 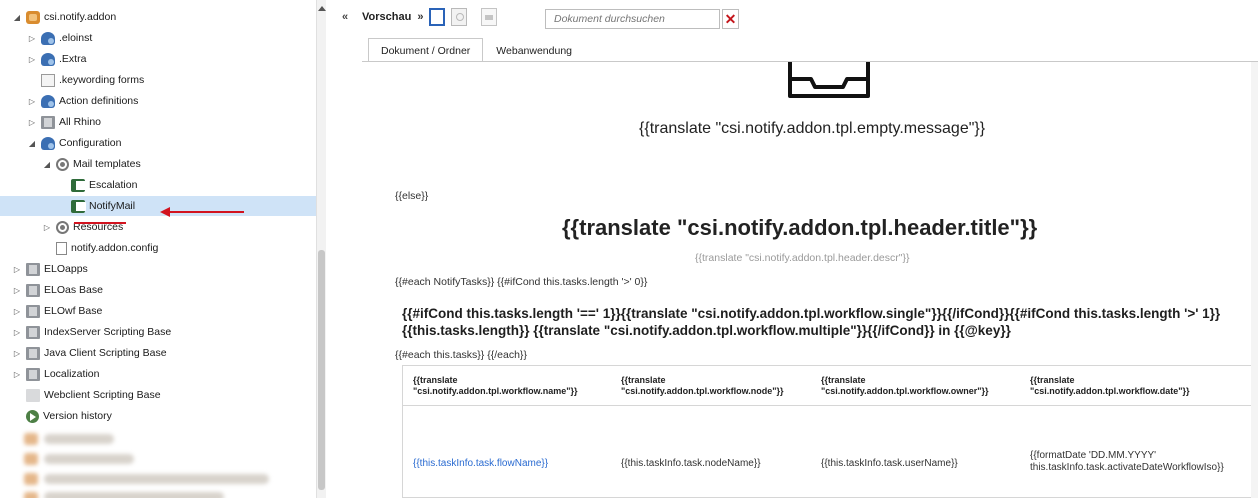 What do you see at coordinates (77, 416) in the screenshot?
I see `tree-item-label: Version history` at bounding box center [77, 416].